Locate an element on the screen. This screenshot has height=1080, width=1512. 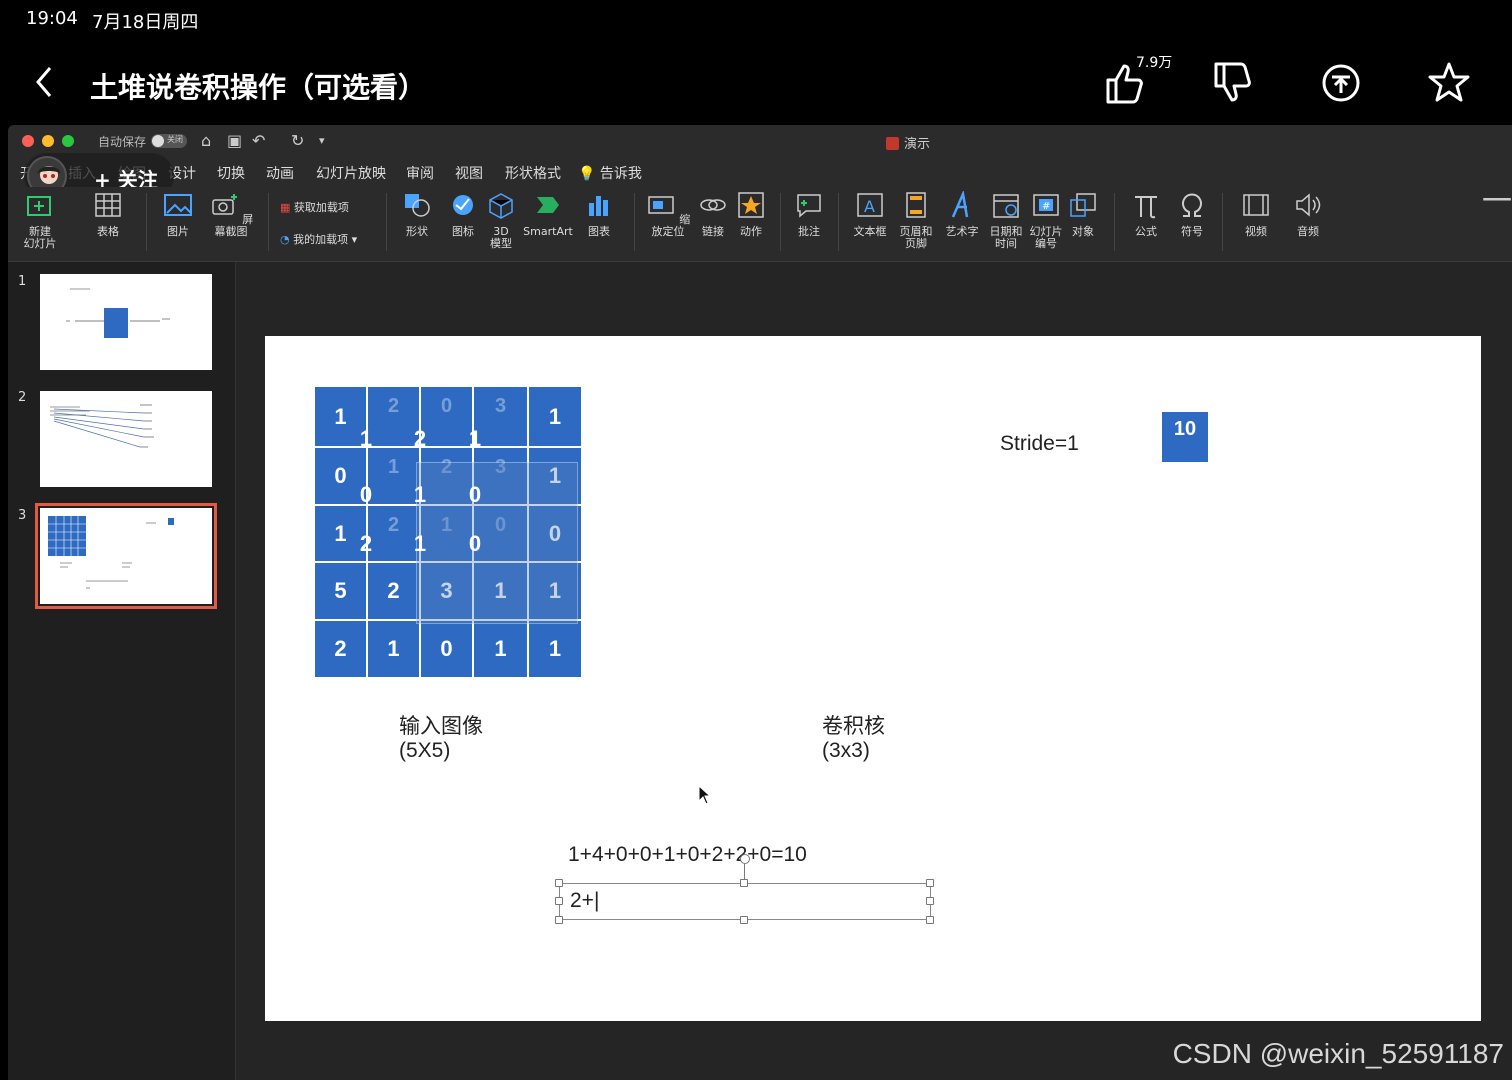
datetime-button: 日期和 时间 is located at coordinates (1006, 220).